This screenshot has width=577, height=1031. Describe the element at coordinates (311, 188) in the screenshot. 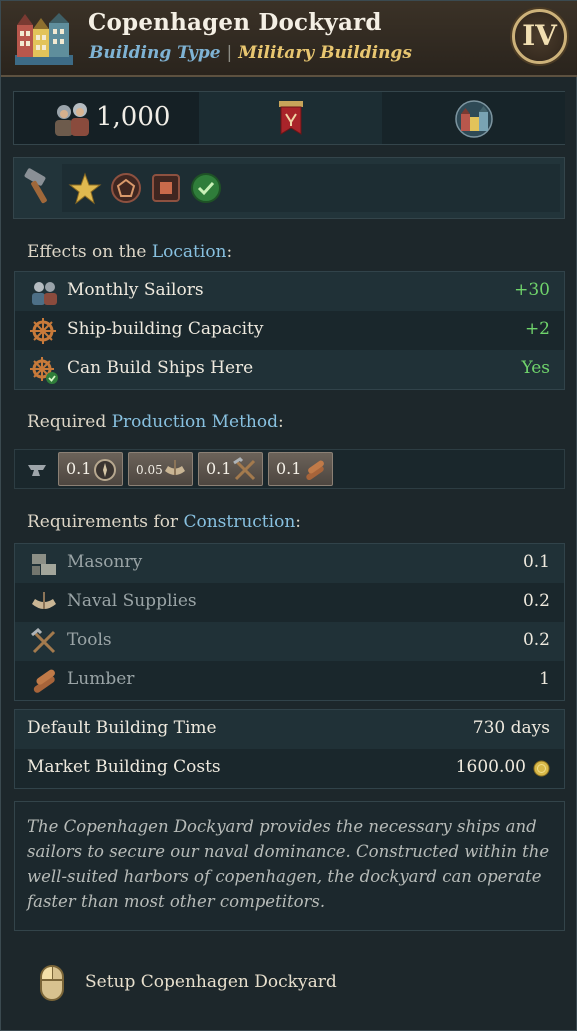

I see `modifier-icons` at that location.